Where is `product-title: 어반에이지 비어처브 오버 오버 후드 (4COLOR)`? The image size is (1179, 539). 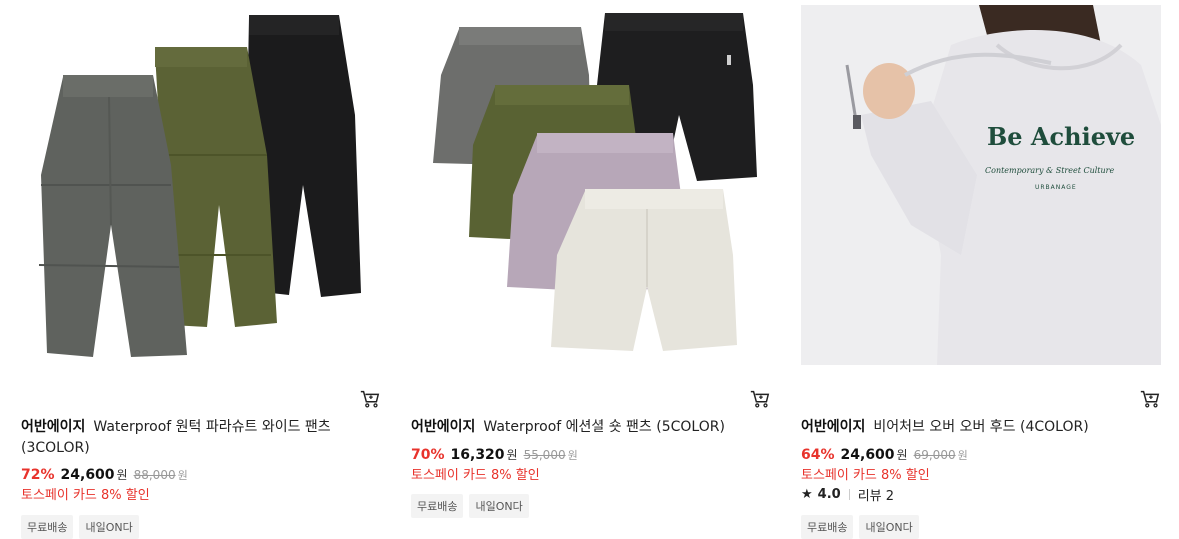 product-title: 어반에이지 비어처브 오버 오버 후드 (4COLOR) is located at coordinates (973, 427).